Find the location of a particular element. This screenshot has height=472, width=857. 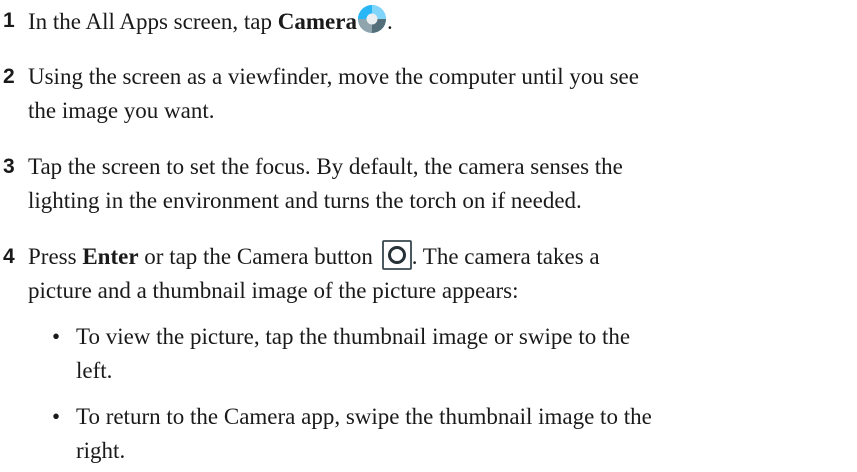

step-4-after-icon: . The camera takes a is located at coordinates (505, 256).